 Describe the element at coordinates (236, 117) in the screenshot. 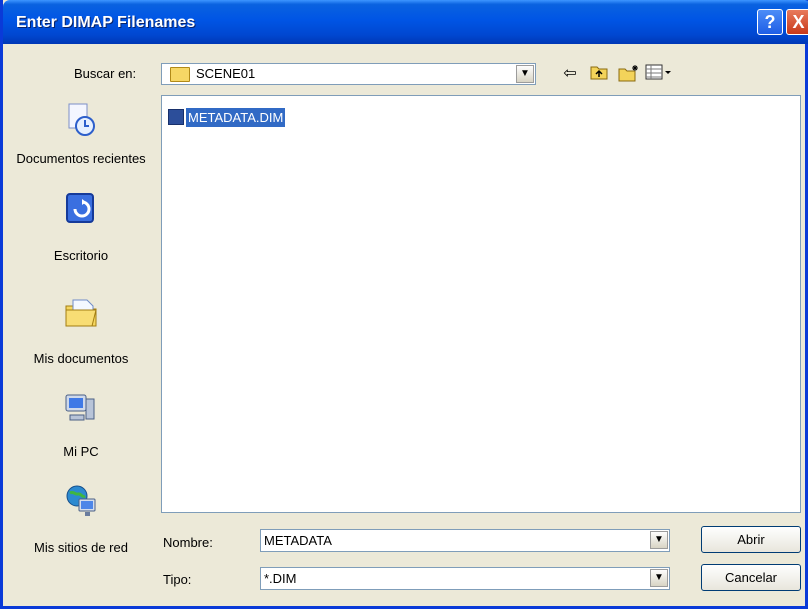

I see `file-name: METADATA.DIM` at that location.